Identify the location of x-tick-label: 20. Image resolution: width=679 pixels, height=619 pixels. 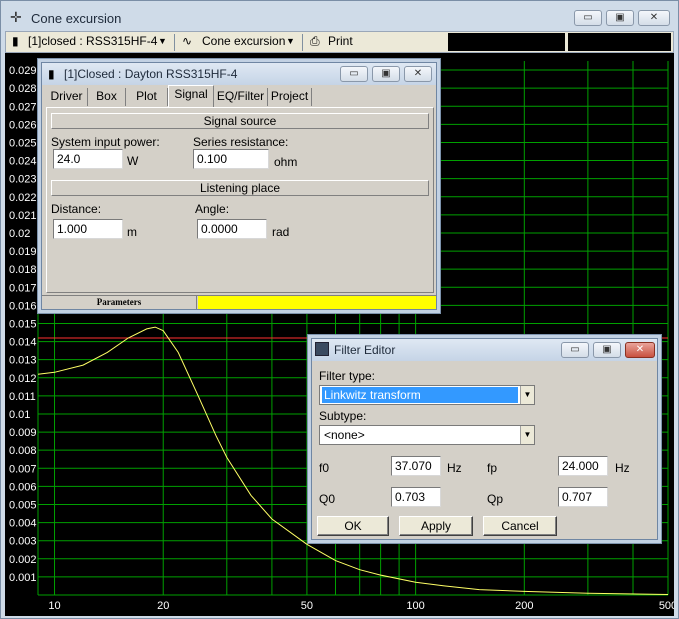
(163, 606).